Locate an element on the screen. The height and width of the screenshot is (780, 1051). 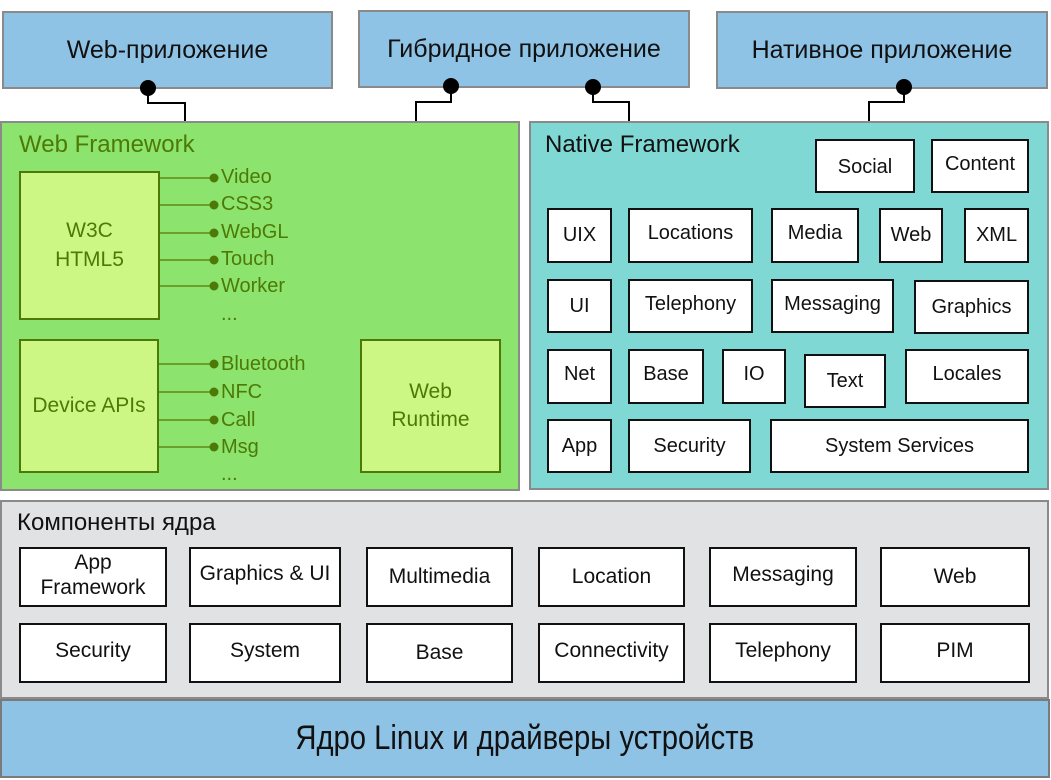
core-components-title: Компоненты ядра is located at coordinates (116, 522).